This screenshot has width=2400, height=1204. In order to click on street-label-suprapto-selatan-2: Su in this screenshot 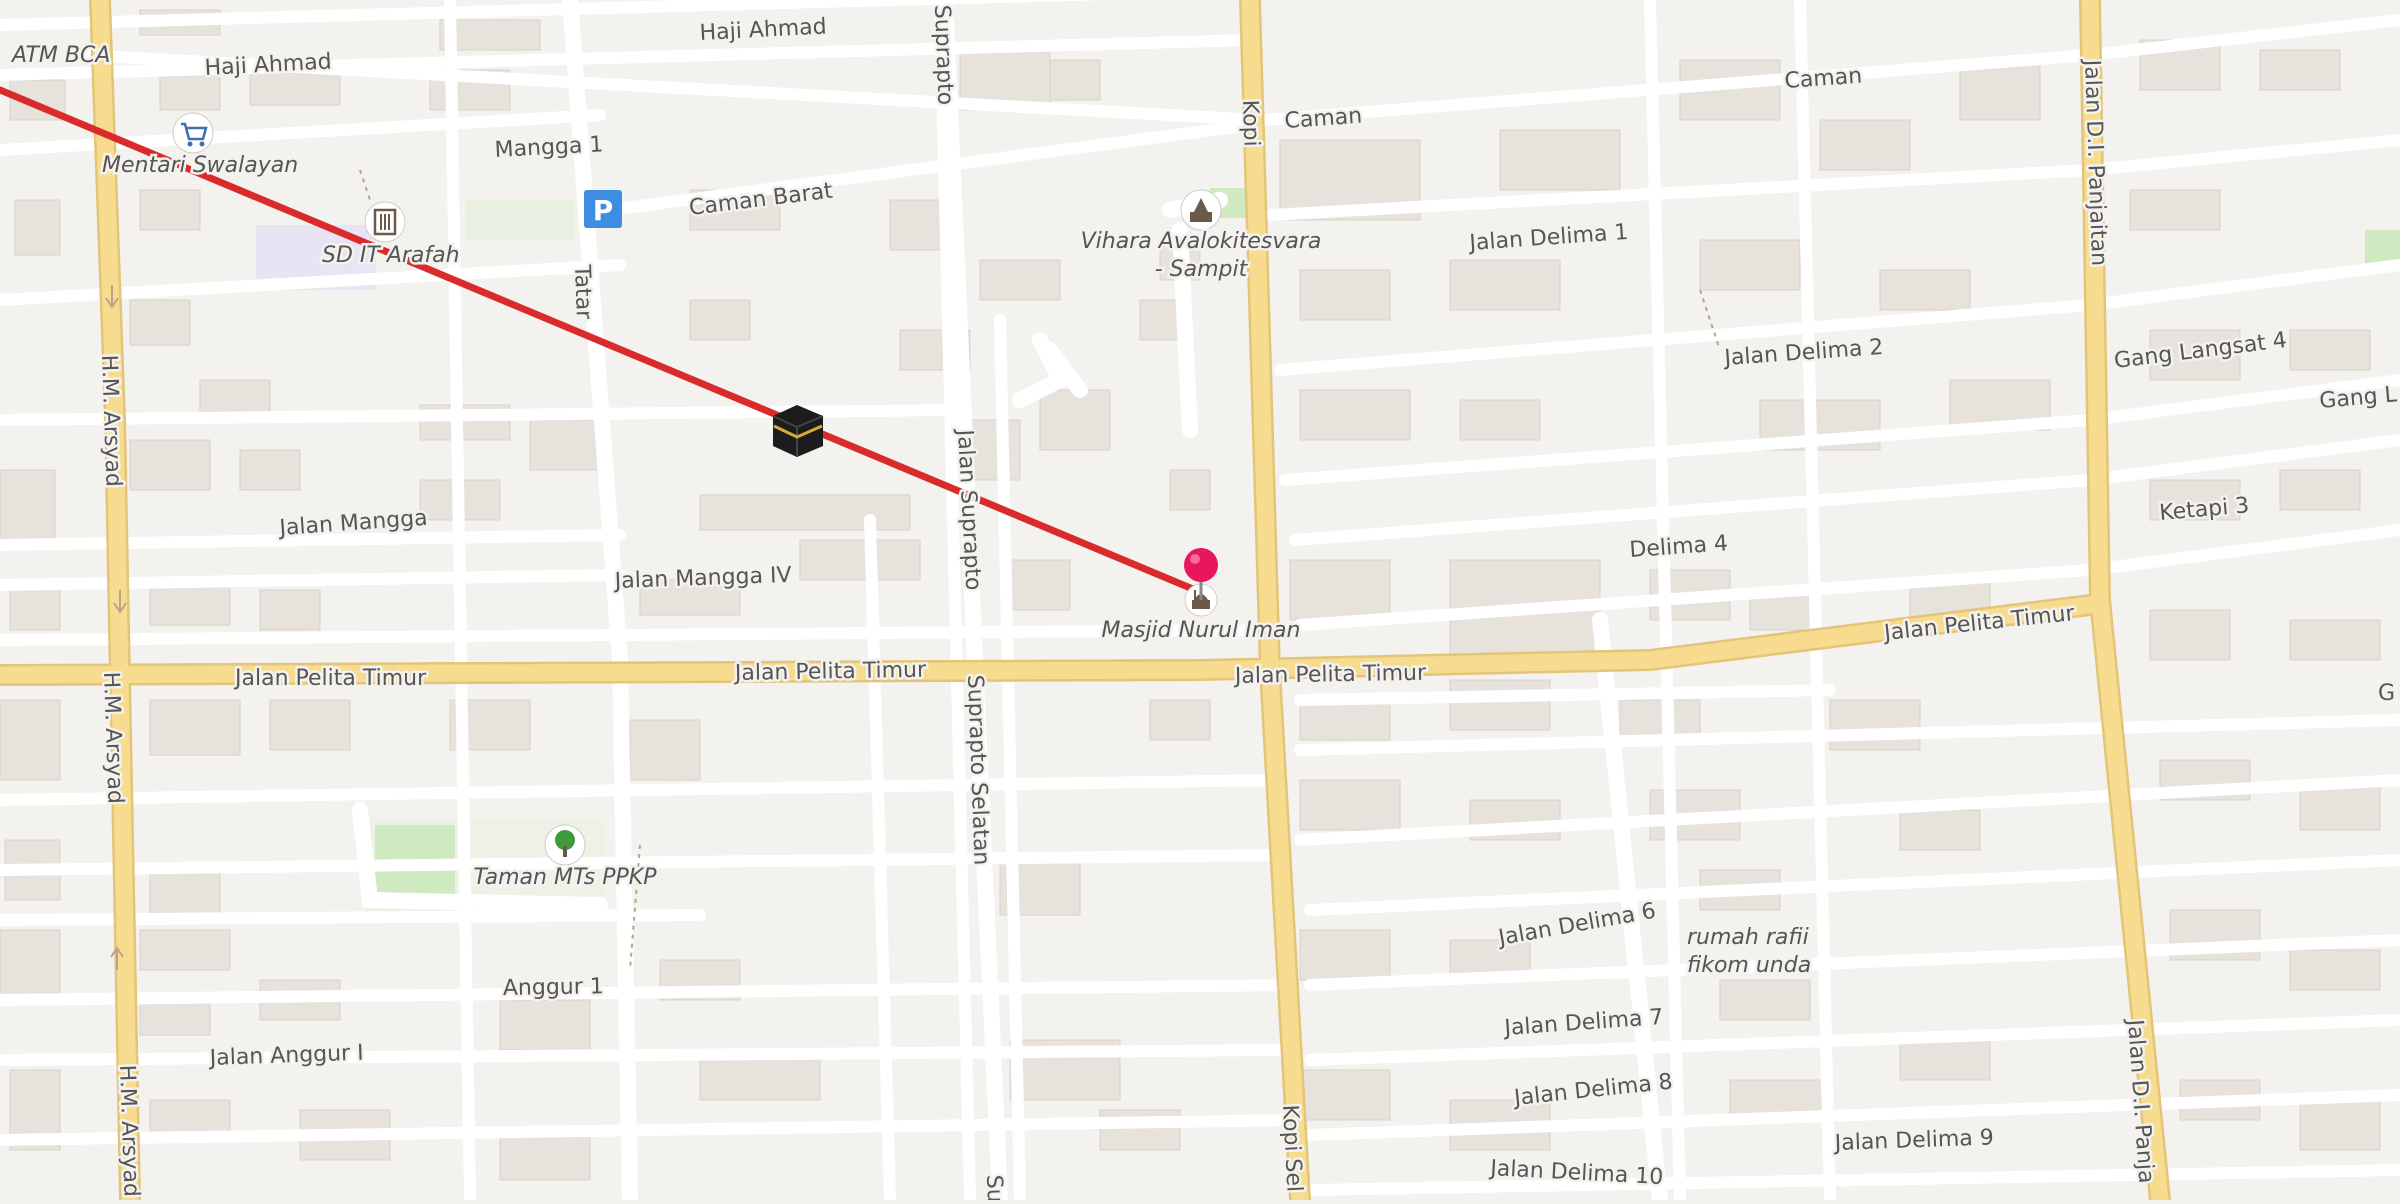, I will do `click(994, 1187)`.